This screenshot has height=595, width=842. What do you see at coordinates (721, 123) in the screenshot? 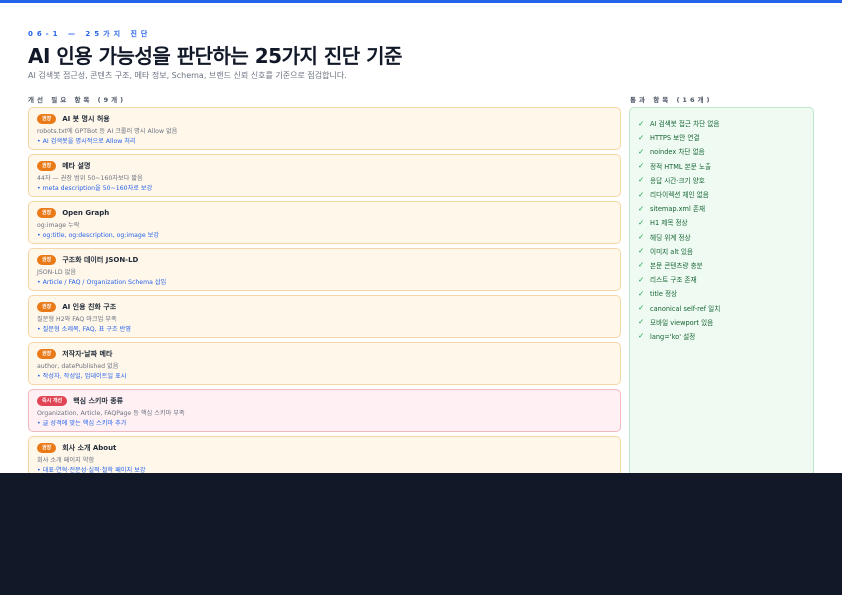
I see `passed-item: ✓ AI 검색봇 접근 차단 없음` at bounding box center [721, 123].